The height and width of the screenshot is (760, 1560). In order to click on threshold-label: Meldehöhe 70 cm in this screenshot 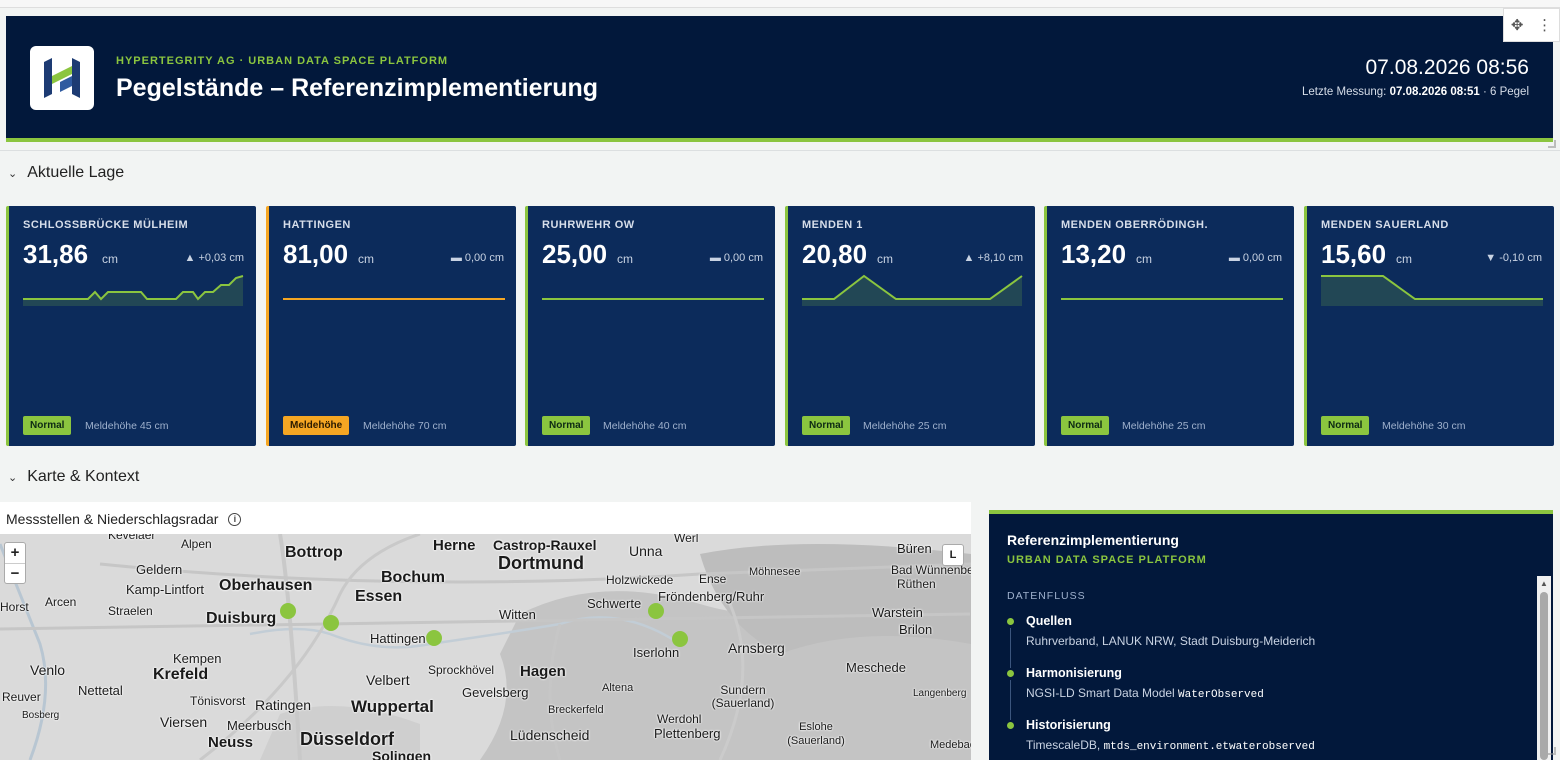, I will do `click(405, 426)`.